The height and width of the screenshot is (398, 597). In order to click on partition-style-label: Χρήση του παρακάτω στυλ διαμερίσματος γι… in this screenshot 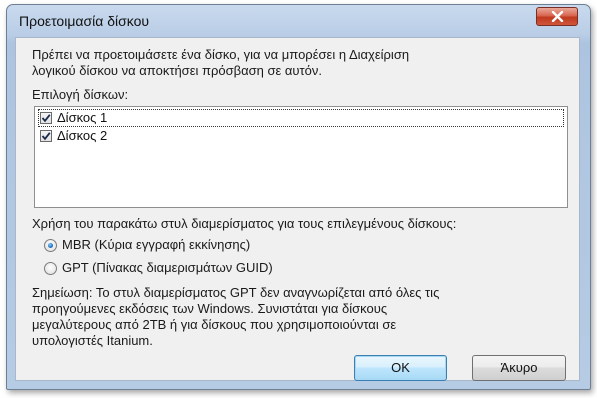, I will do `click(244, 223)`.